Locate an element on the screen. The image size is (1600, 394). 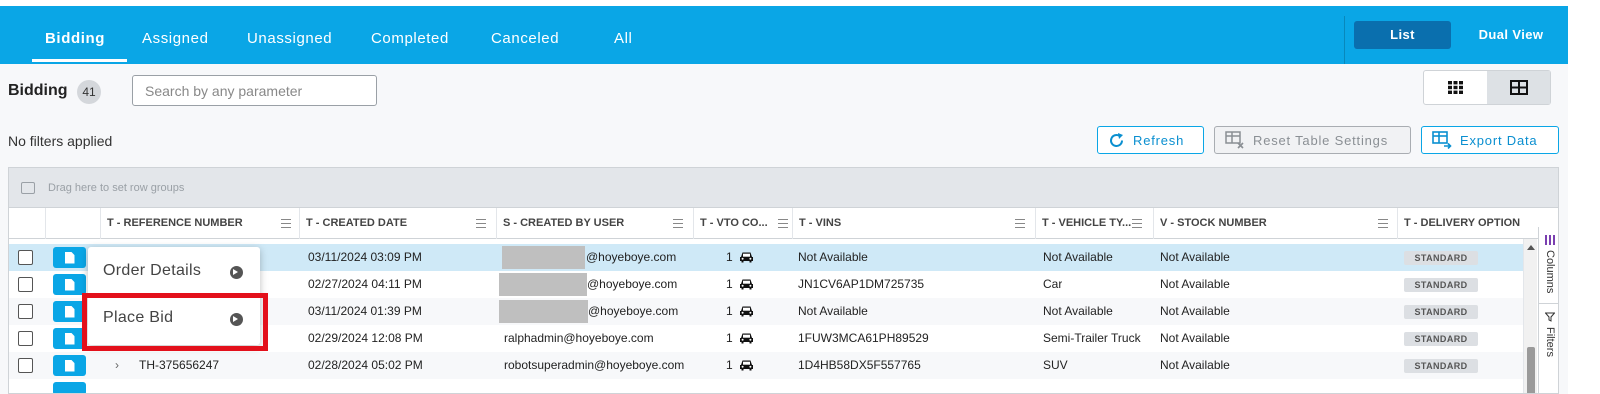
created-date: 03/11/2024 03:09 PM is located at coordinates (365, 257).